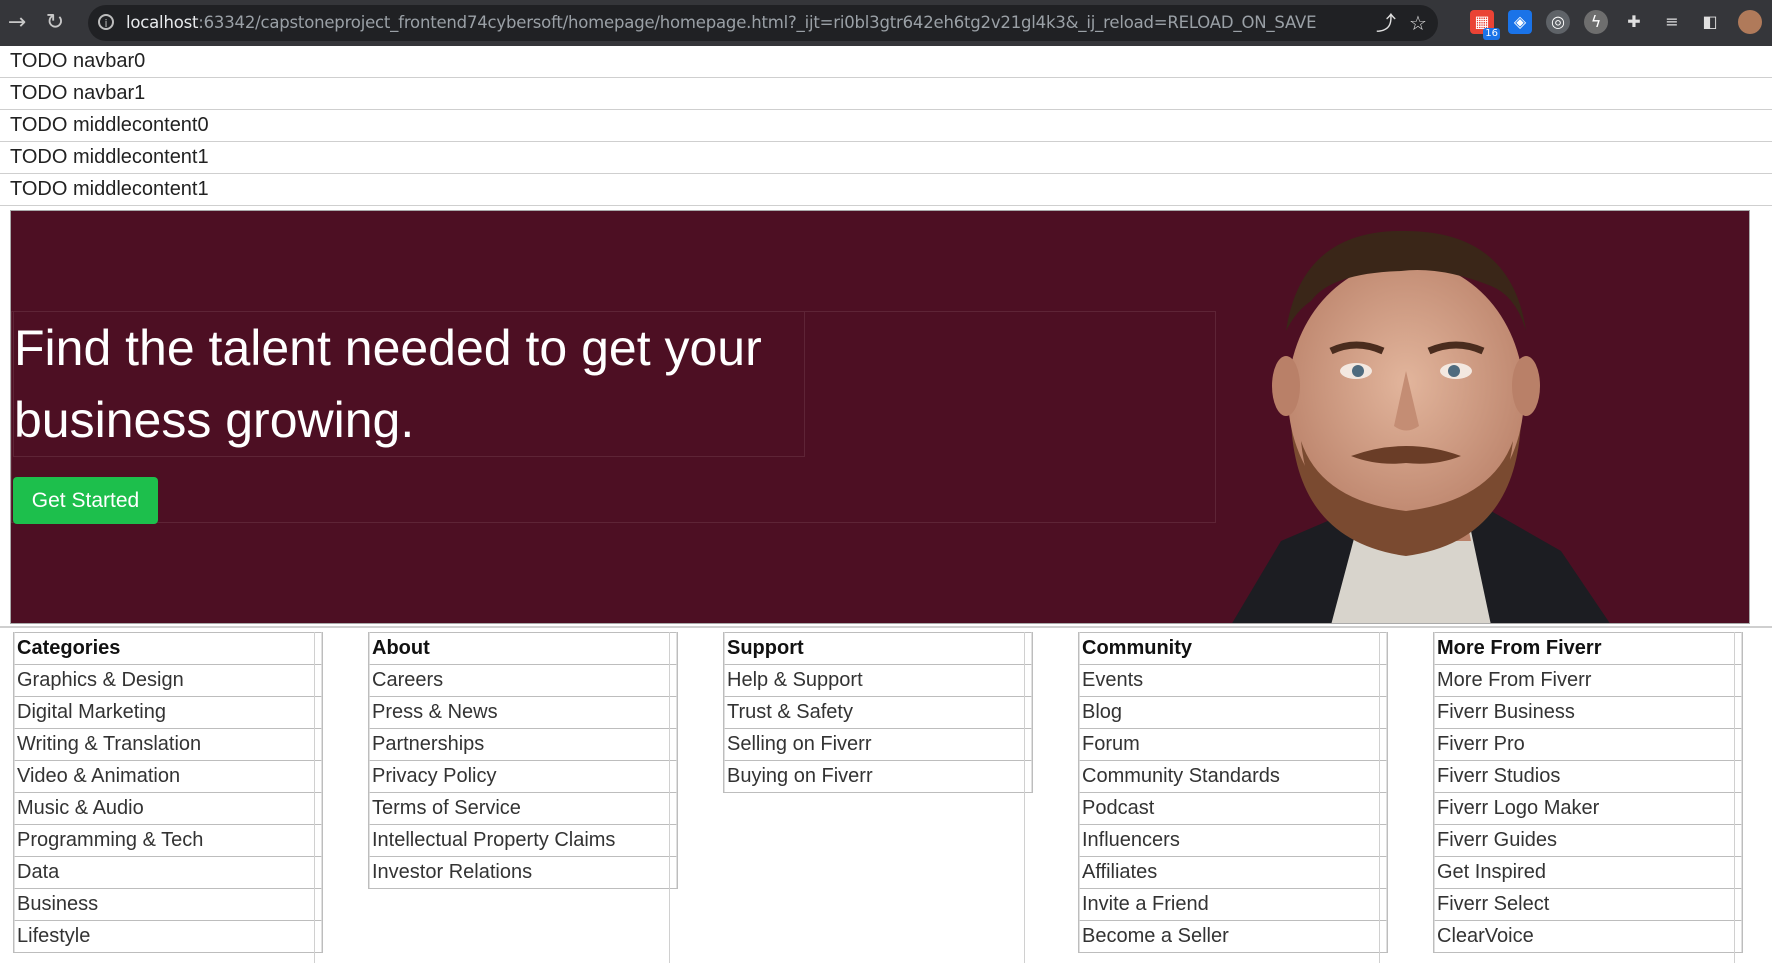 The image size is (1772, 963). I want to click on footer-link: Selling on Fiverr, so click(878, 744).